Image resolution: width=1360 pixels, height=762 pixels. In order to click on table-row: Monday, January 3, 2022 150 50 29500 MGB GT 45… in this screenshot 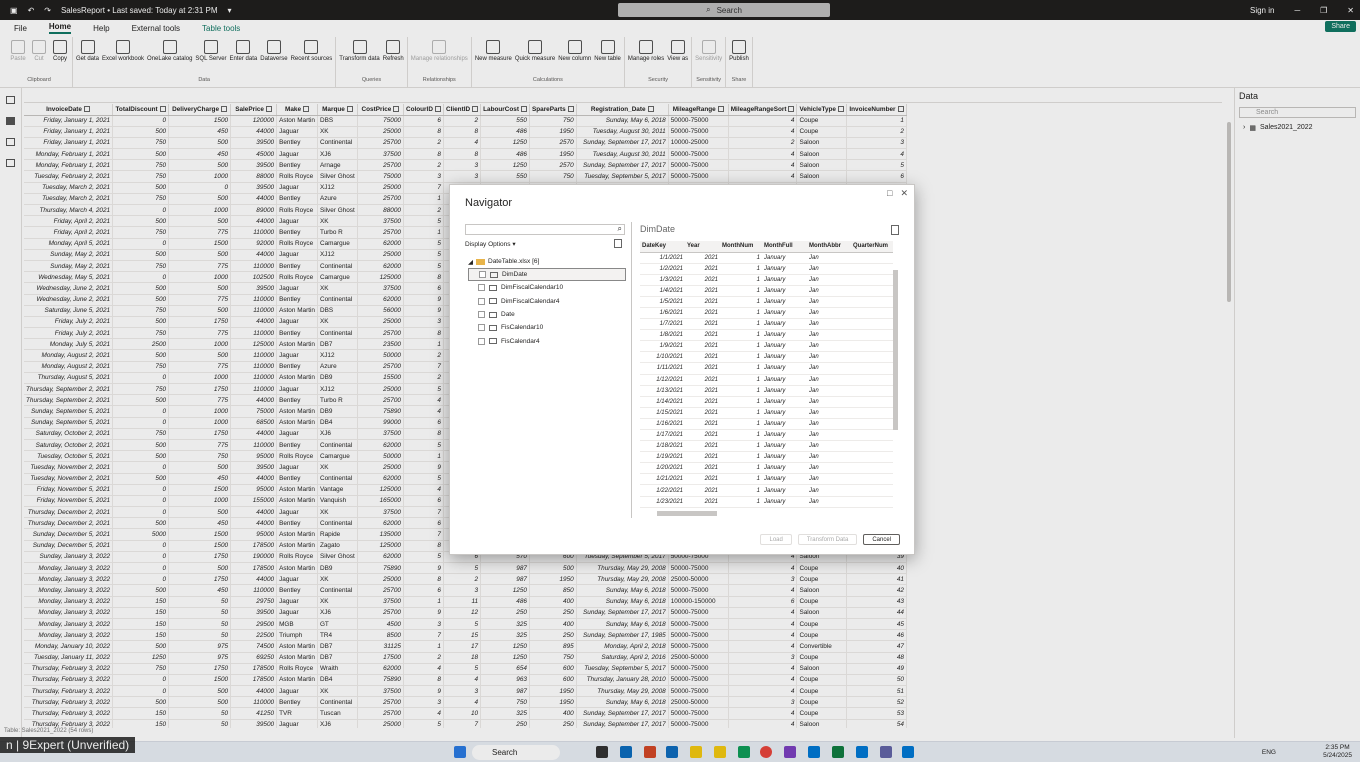, I will do `click(465, 624)`.